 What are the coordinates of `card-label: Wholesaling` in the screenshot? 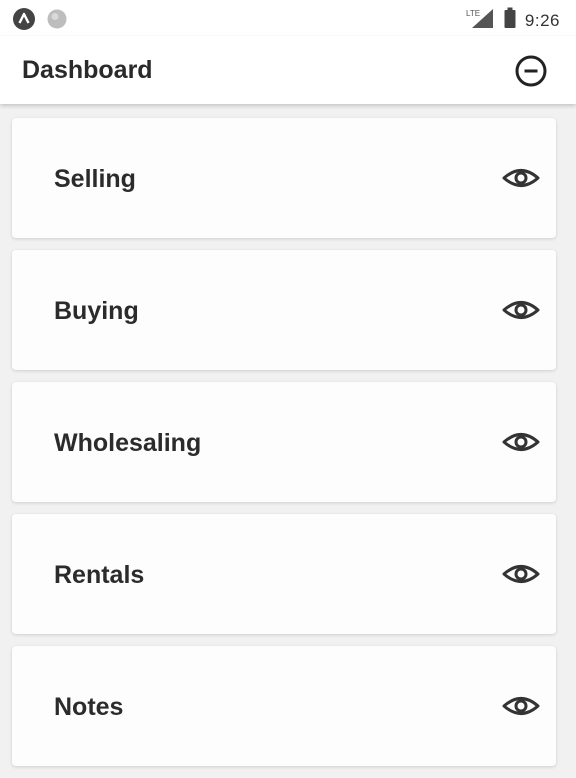 It's located at (128, 443).